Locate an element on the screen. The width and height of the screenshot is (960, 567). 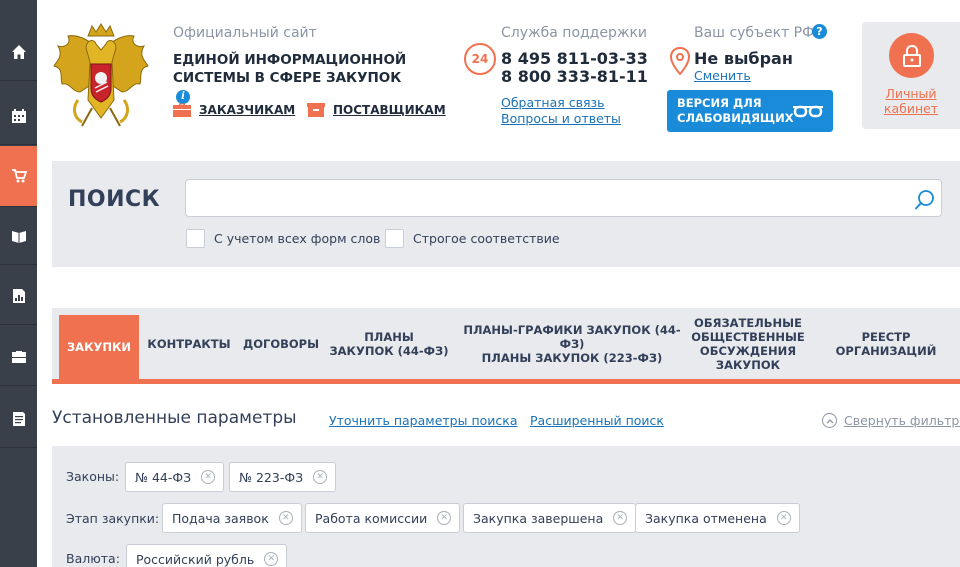
phone-1: 8 495 811-03-33 is located at coordinates (574, 58).